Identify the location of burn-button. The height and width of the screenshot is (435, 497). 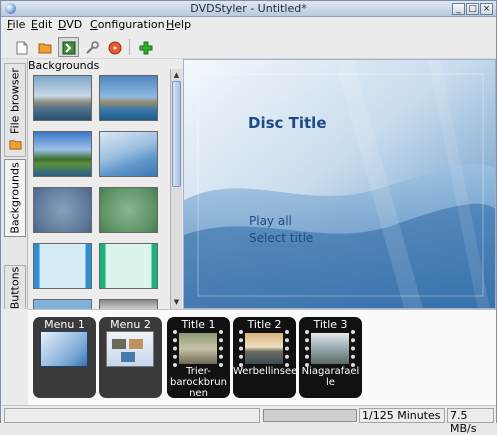
(114, 47).